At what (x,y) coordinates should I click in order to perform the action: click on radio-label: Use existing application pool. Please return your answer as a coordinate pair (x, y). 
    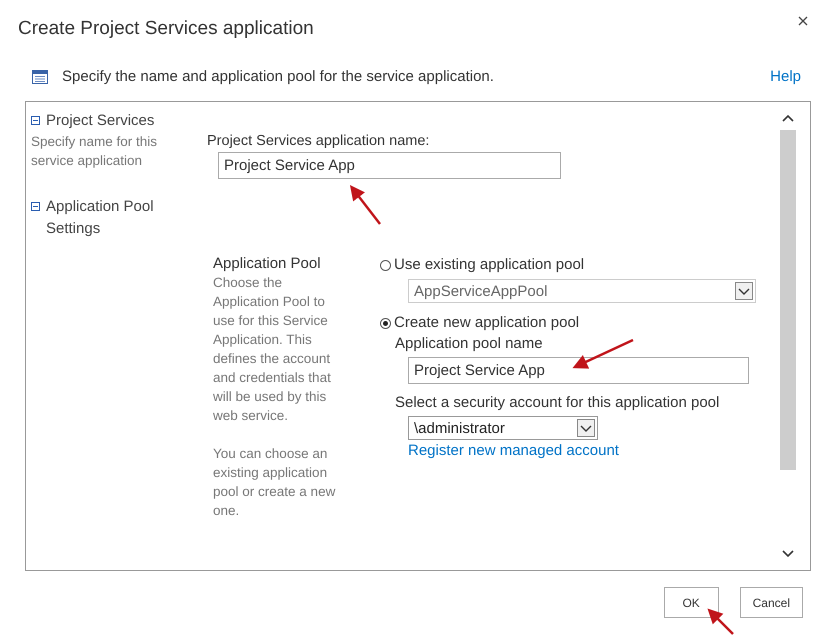
    Looking at the image, I should click on (489, 265).